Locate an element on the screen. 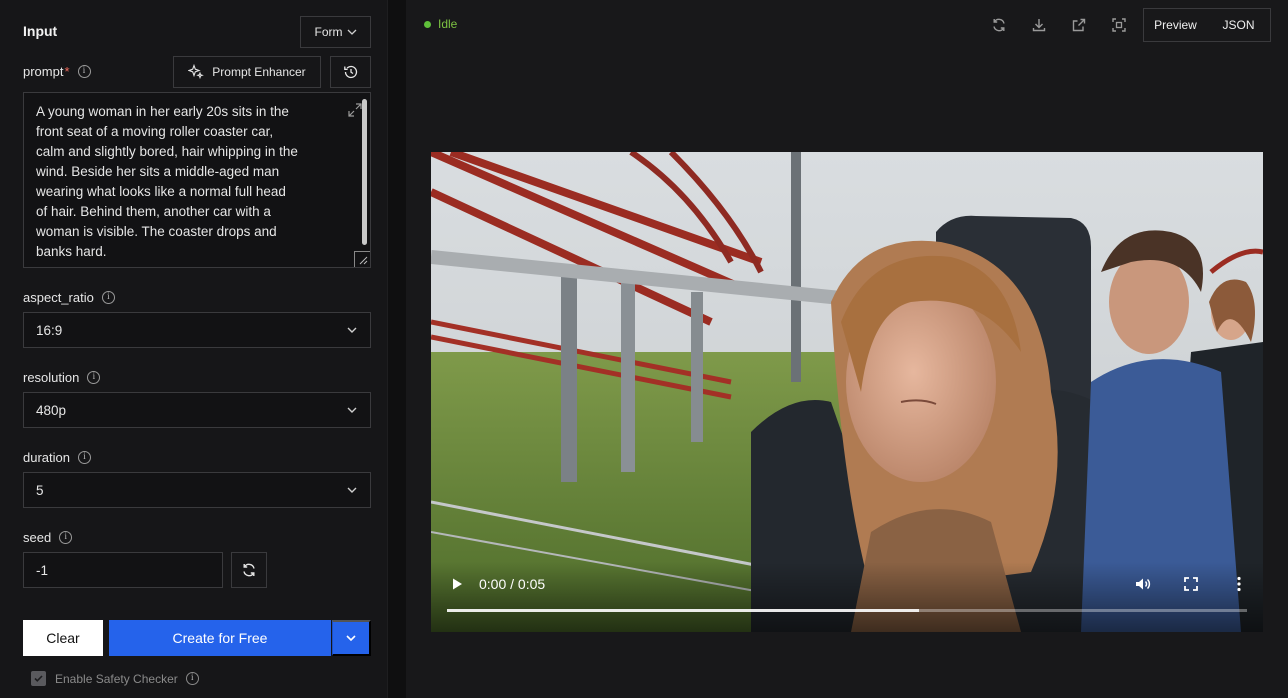 This screenshot has width=1288, height=698. screenshot-icon is located at coordinates (1119, 25).